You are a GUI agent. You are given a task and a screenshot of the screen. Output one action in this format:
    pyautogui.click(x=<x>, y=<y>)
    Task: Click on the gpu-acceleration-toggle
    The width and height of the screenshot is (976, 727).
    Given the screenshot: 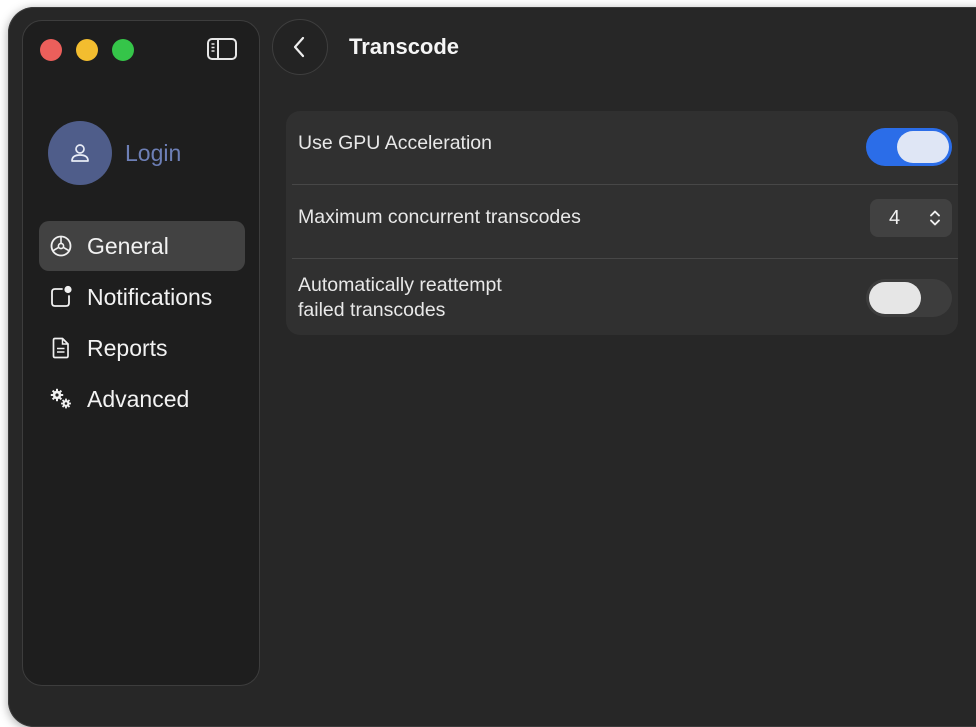 What is the action you would take?
    pyautogui.click(x=909, y=147)
    